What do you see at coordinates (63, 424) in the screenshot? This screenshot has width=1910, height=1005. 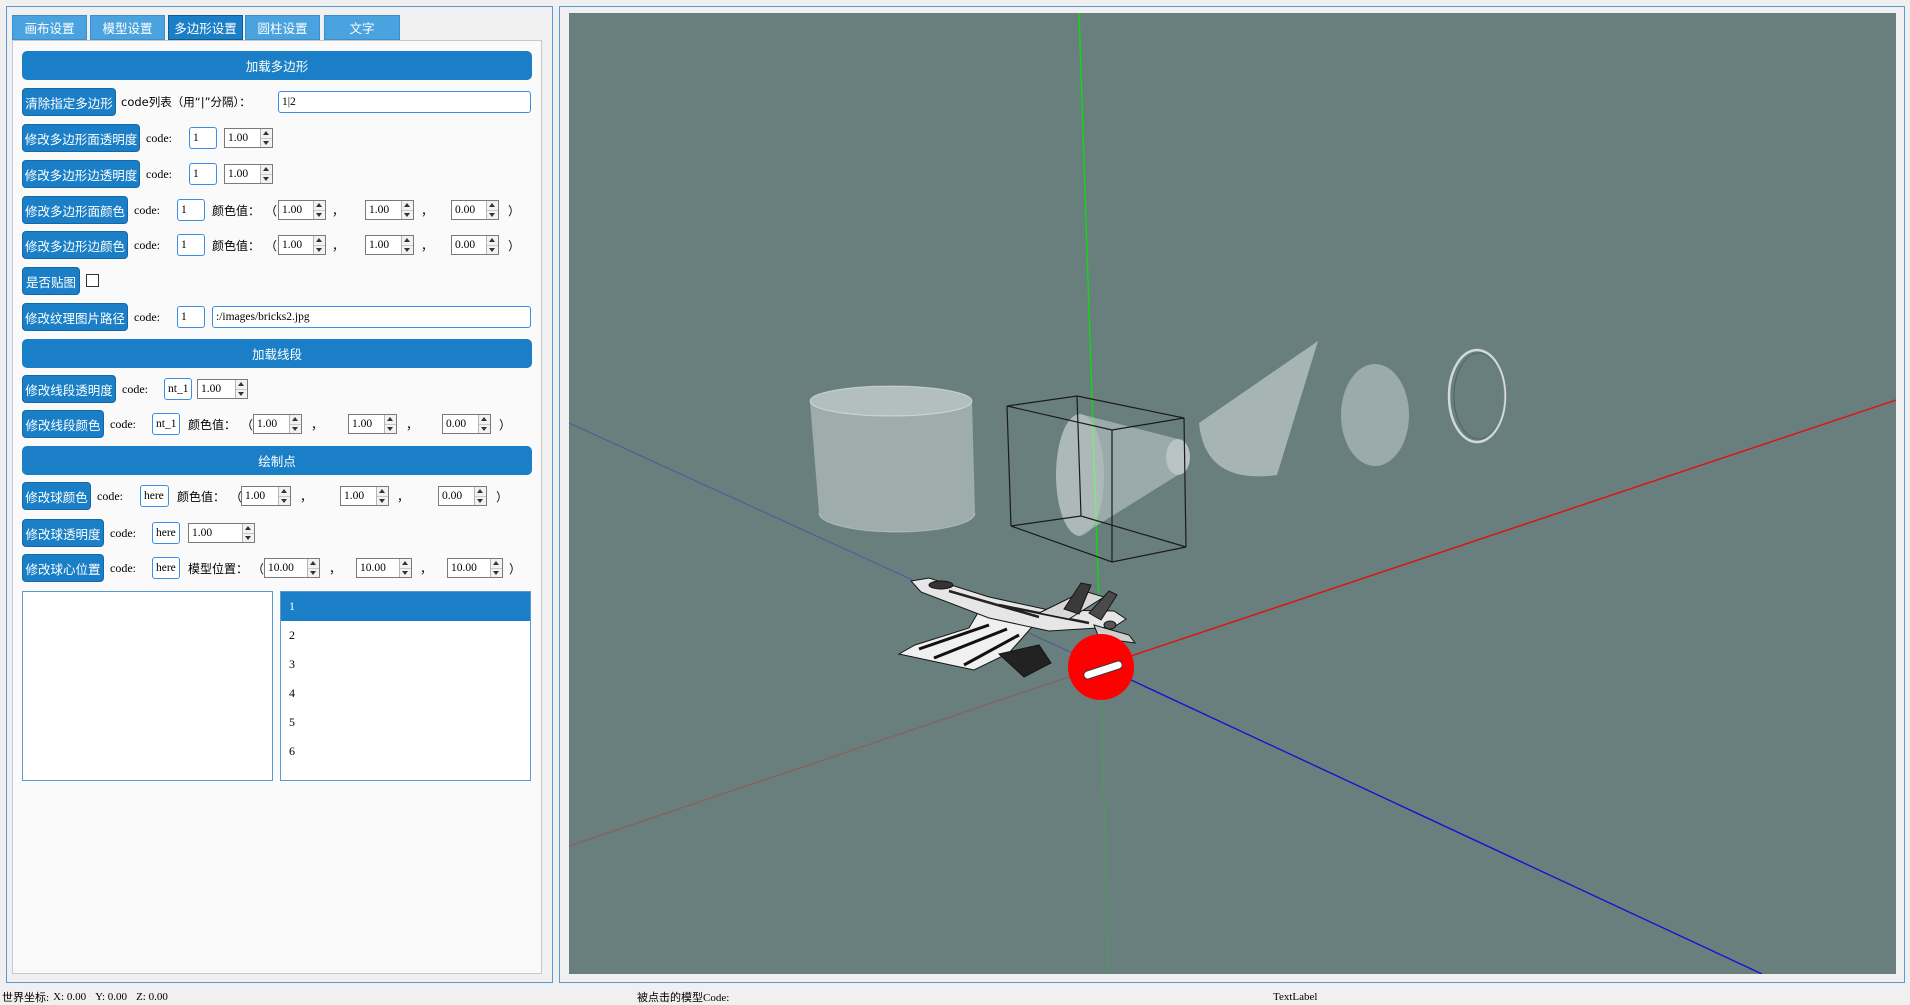 I see `line-color-button: 修改线段颜色` at bounding box center [63, 424].